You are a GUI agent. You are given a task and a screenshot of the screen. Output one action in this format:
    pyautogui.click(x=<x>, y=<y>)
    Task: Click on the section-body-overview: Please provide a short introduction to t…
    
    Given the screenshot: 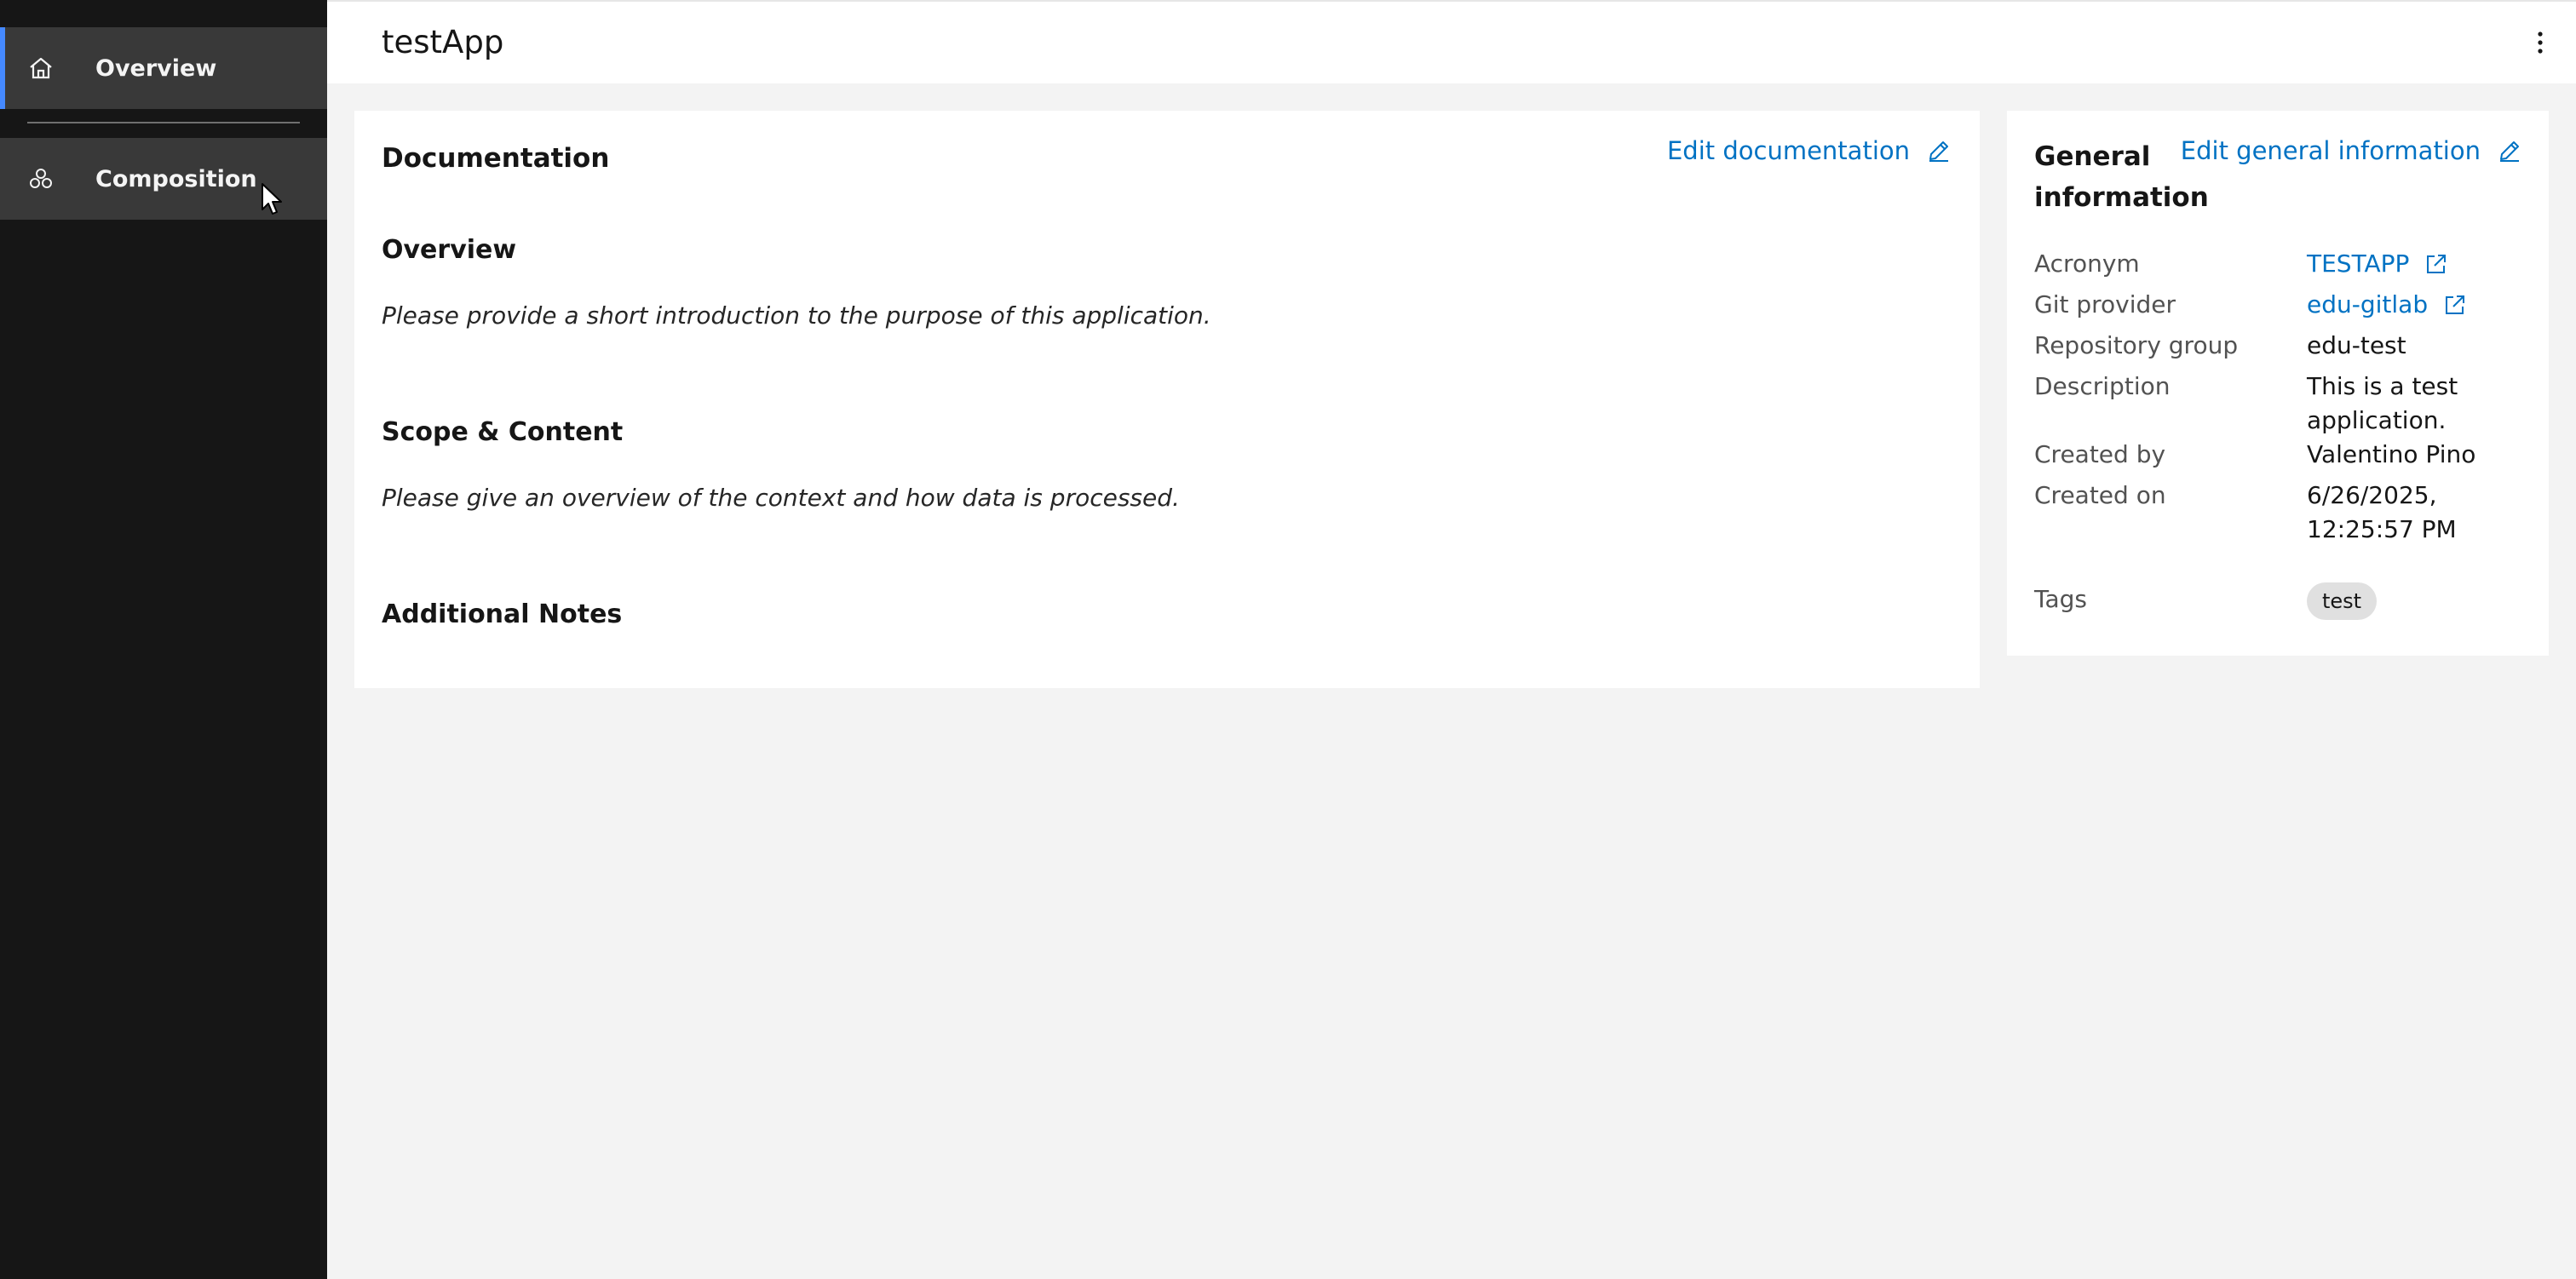 What is the action you would take?
    pyautogui.click(x=797, y=315)
    